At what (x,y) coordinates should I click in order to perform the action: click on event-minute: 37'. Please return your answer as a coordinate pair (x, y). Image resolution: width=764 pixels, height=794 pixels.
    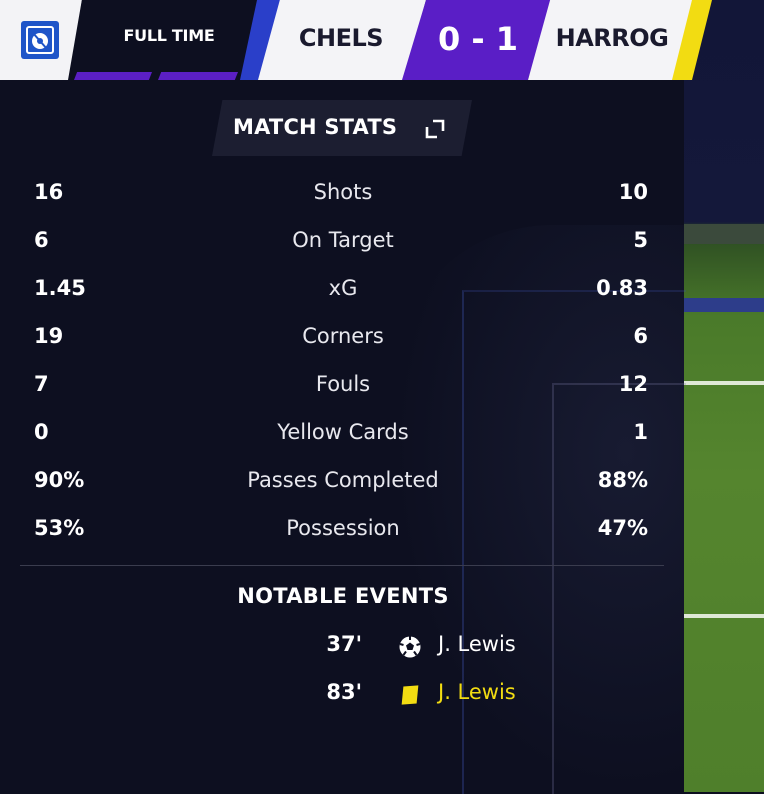
    Looking at the image, I should click on (344, 644).